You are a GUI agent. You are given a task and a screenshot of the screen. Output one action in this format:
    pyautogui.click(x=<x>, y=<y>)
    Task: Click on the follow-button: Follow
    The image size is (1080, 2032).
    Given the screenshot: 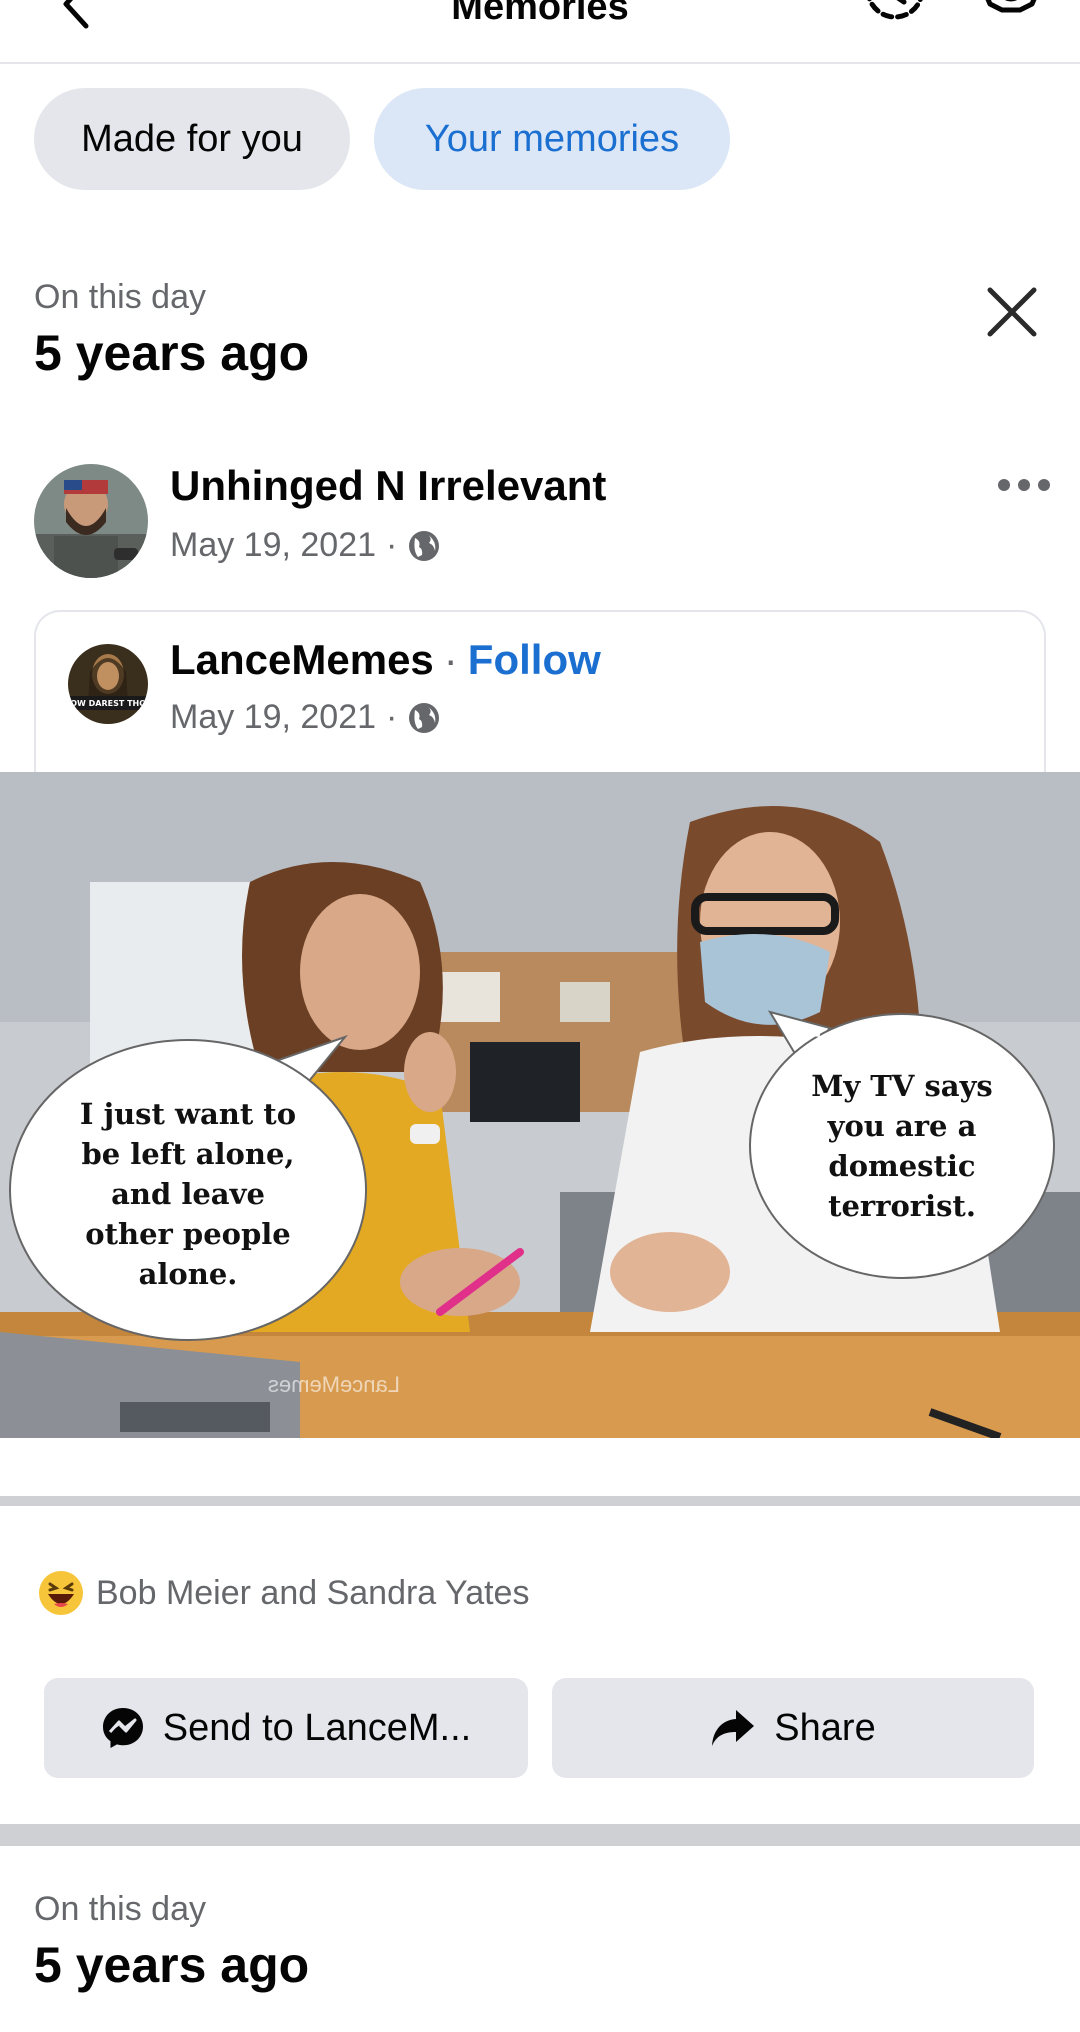 What is the action you would take?
    pyautogui.click(x=534, y=660)
    